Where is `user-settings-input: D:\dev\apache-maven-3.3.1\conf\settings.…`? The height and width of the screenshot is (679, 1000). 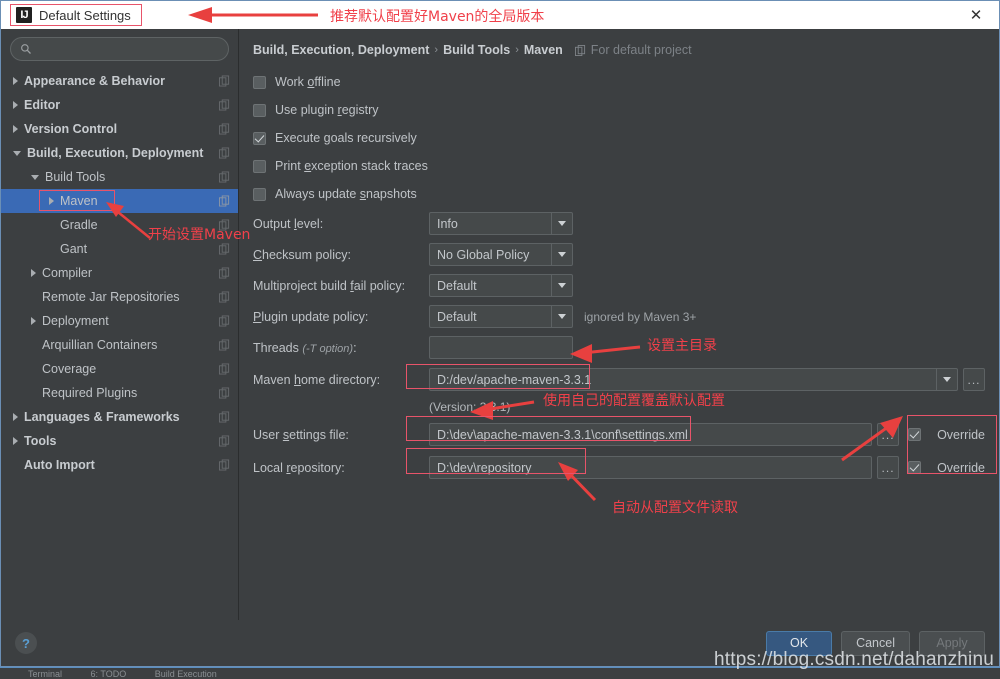
user-settings-input: D:\dev\apache-maven-3.3.1\conf\settings.… is located at coordinates (651, 434).